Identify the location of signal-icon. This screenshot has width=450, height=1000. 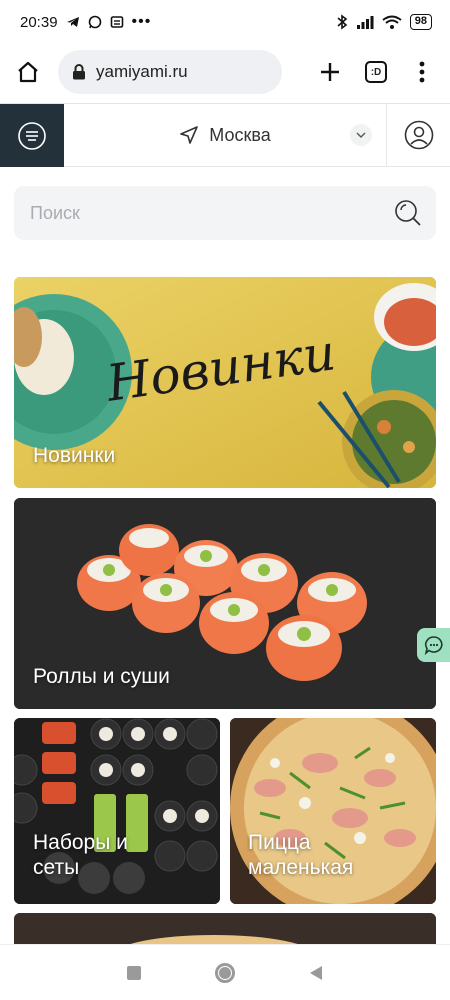
(365, 22).